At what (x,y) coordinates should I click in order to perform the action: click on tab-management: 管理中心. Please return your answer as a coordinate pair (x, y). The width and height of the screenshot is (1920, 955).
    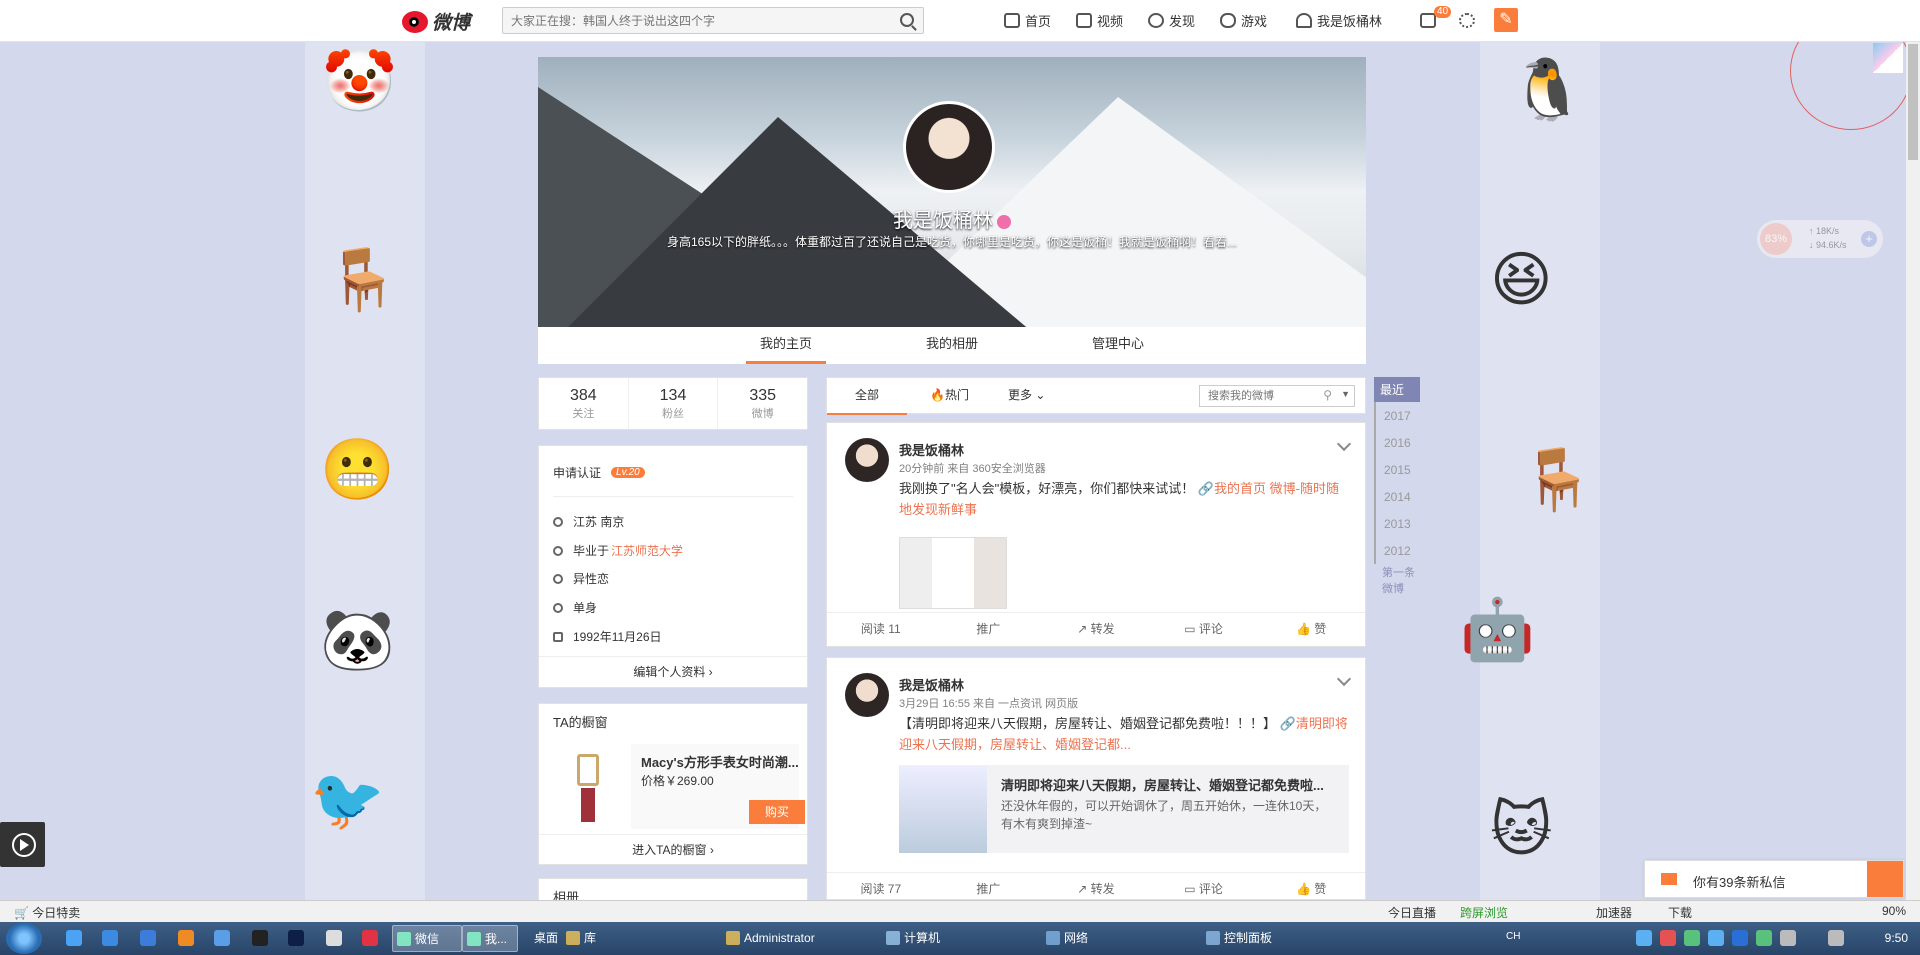
    Looking at the image, I should click on (1118, 345).